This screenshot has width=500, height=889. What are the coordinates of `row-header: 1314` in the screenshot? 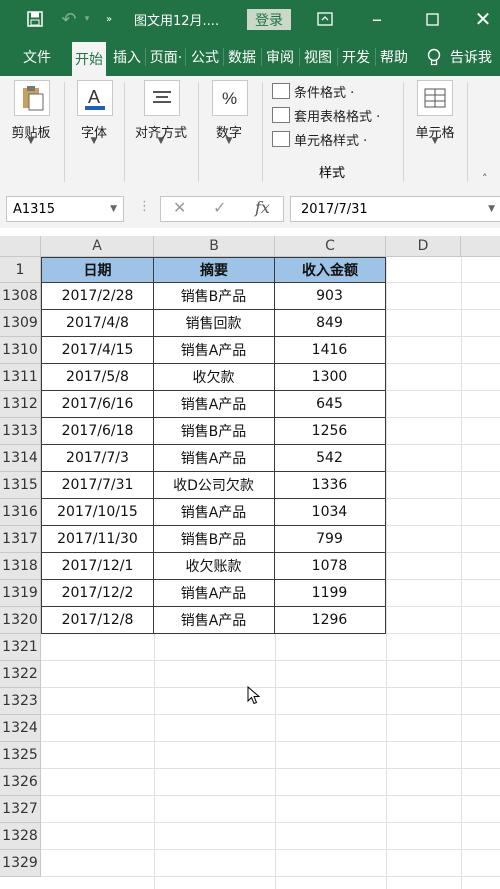 It's located at (20, 458).